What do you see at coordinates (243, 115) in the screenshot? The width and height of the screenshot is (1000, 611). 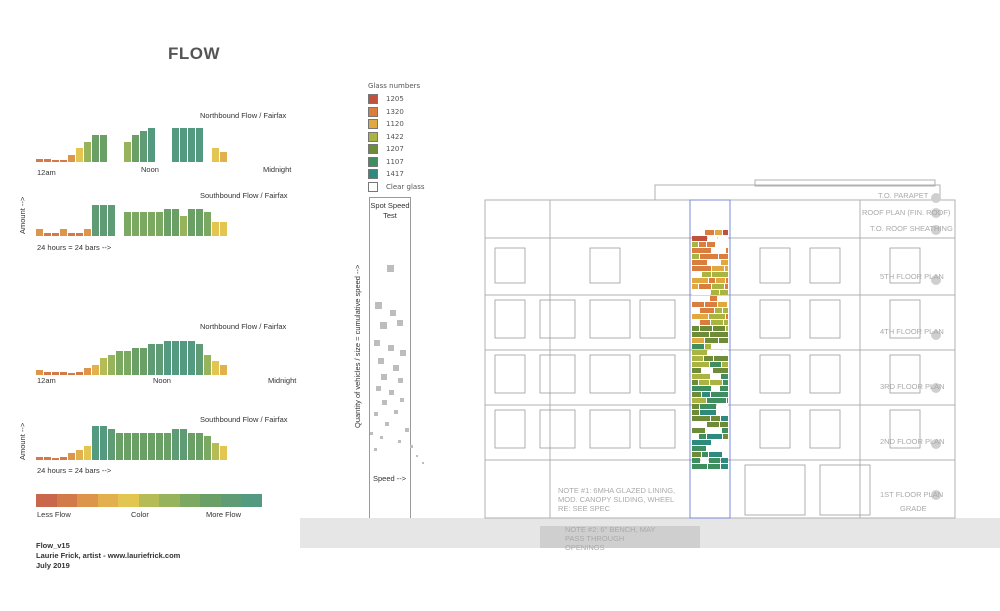 I see `chart-label: Northbound Flow / Fairfax` at bounding box center [243, 115].